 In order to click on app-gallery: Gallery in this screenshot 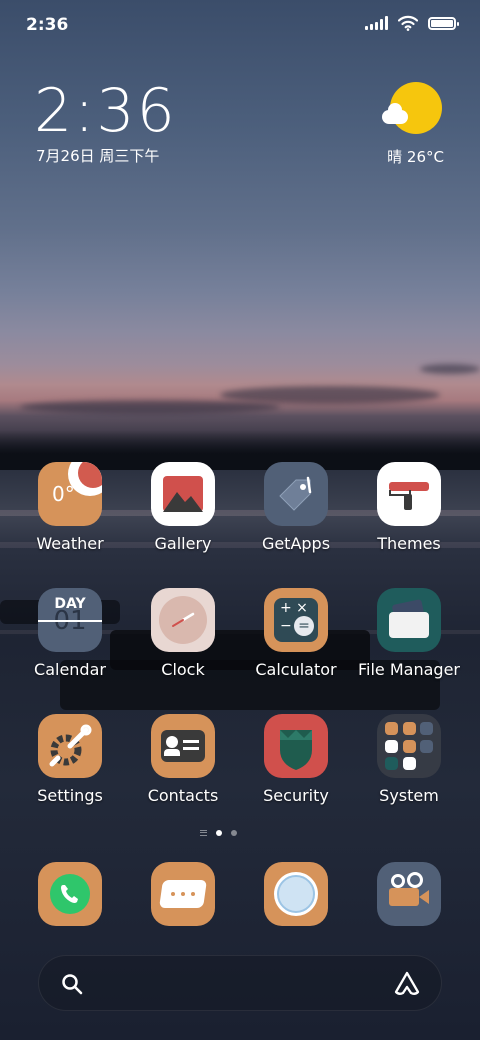, I will do `click(183, 507)`.